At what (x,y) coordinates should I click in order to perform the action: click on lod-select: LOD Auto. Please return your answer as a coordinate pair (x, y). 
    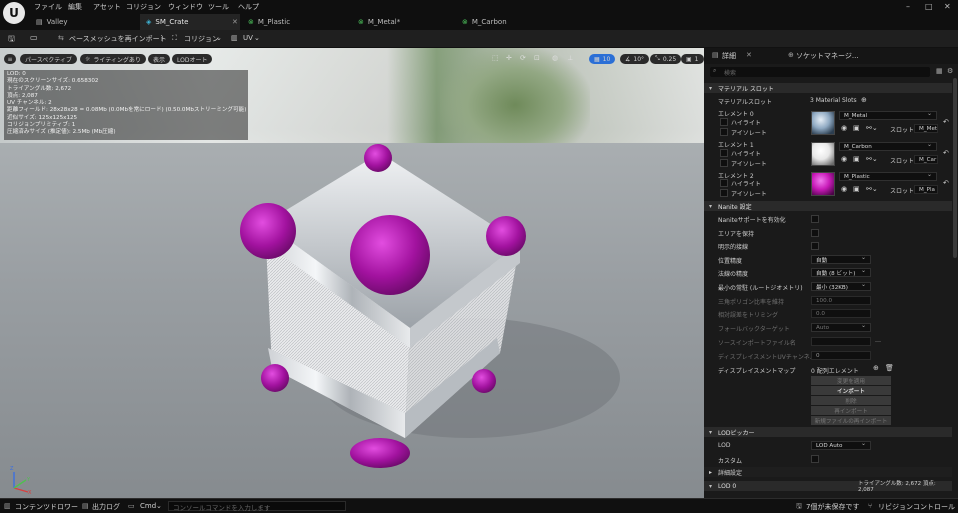
    Looking at the image, I should click on (841, 445).